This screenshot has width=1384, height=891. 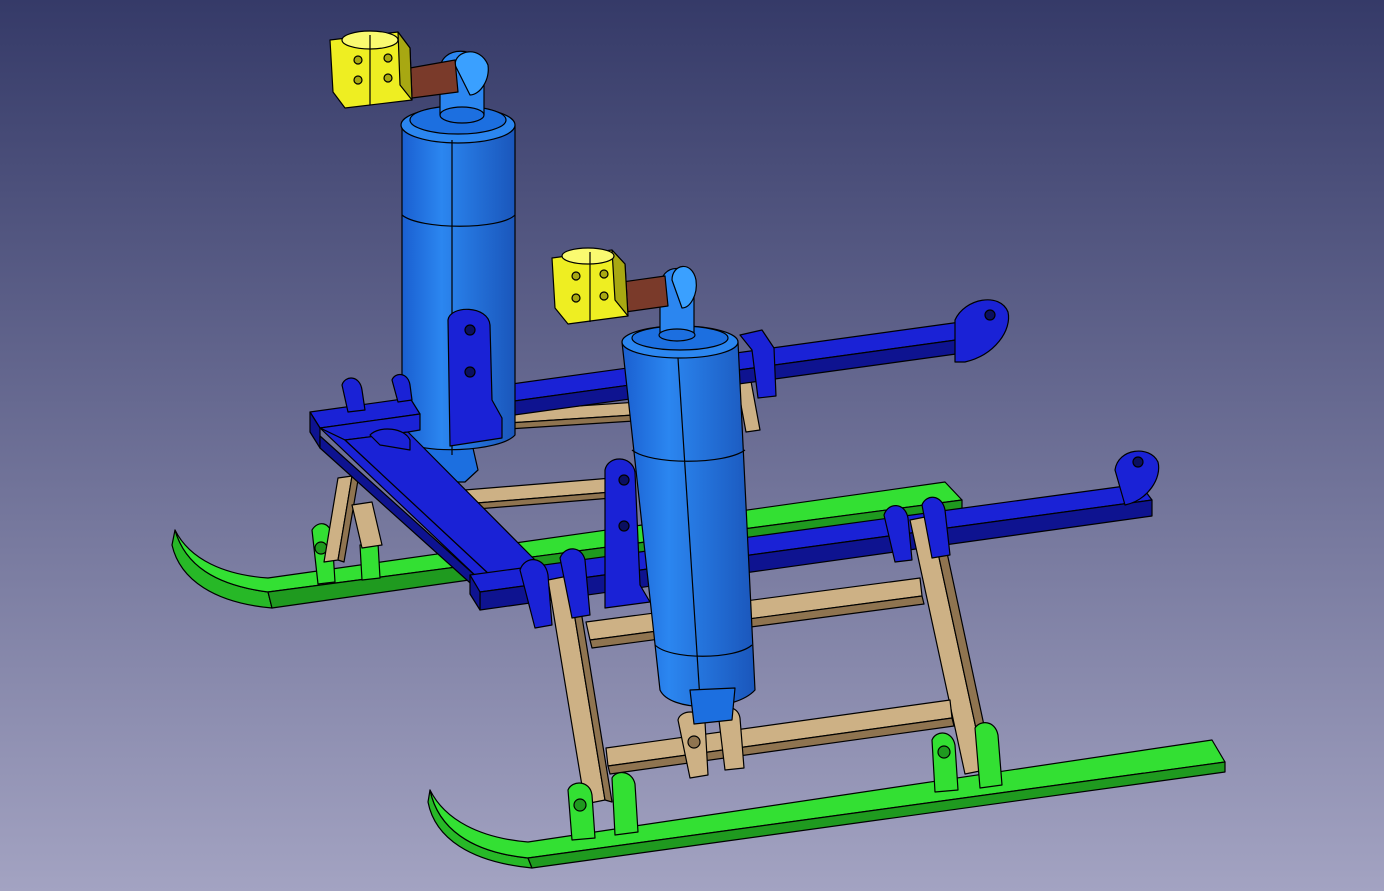 I want to click on front-clamp, so click(x=590, y=286).